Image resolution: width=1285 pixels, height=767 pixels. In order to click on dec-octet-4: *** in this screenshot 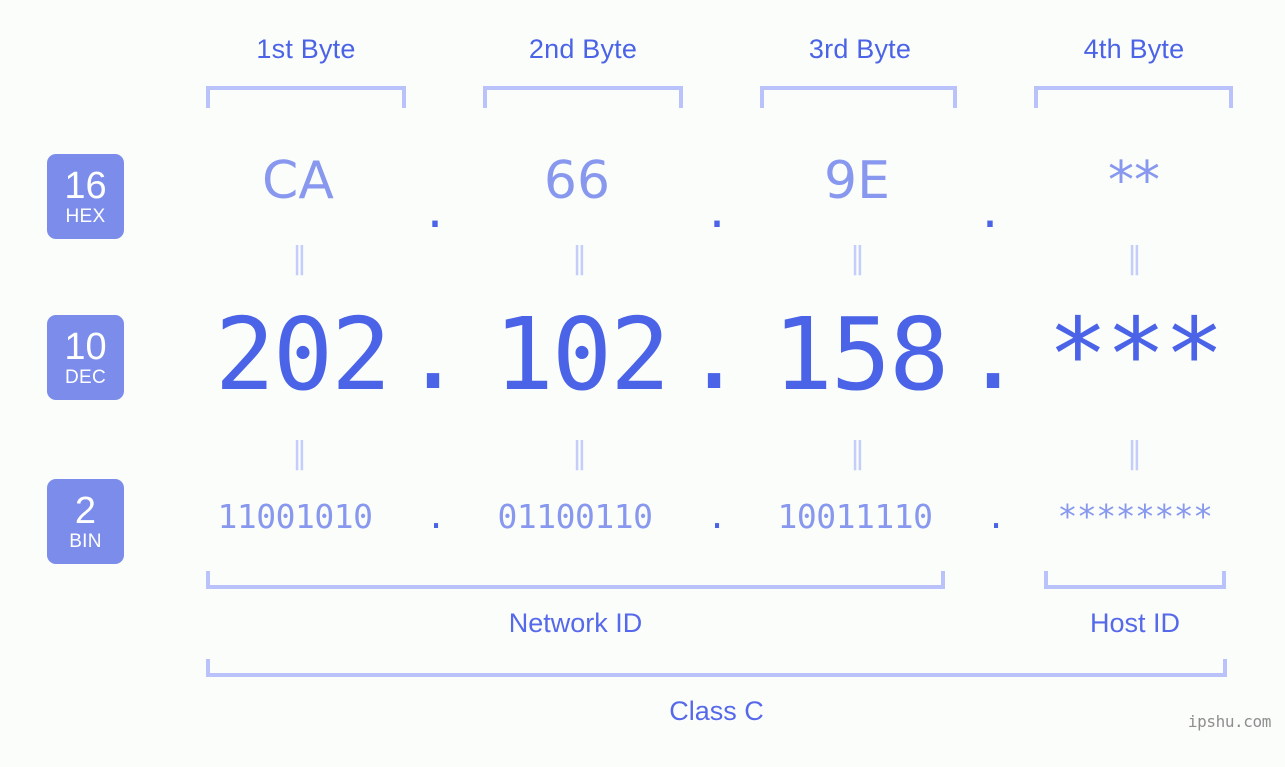, I will do `click(1136, 354)`.